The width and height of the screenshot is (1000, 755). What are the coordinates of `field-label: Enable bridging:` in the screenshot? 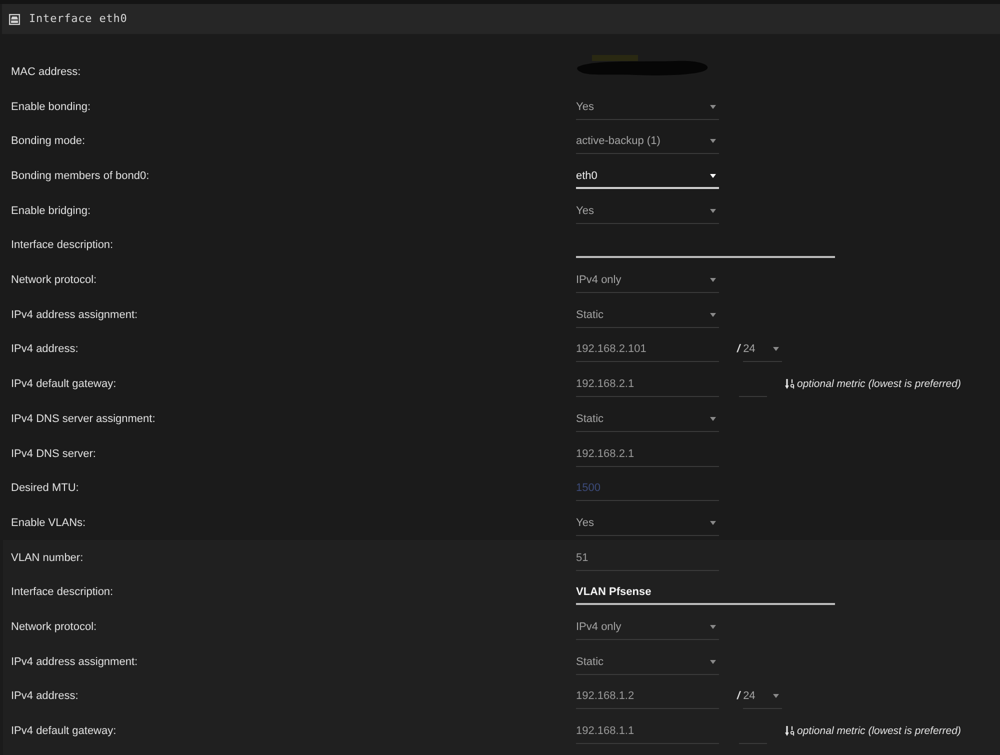 It's located at (51, 211).